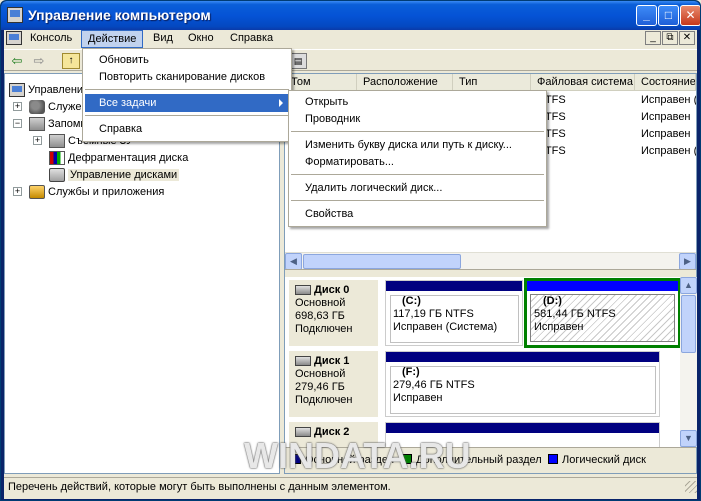 Image resolution: width=701 pixels, height=501 pixels. I want to click on menu-action: Действие, so click(112, 39).